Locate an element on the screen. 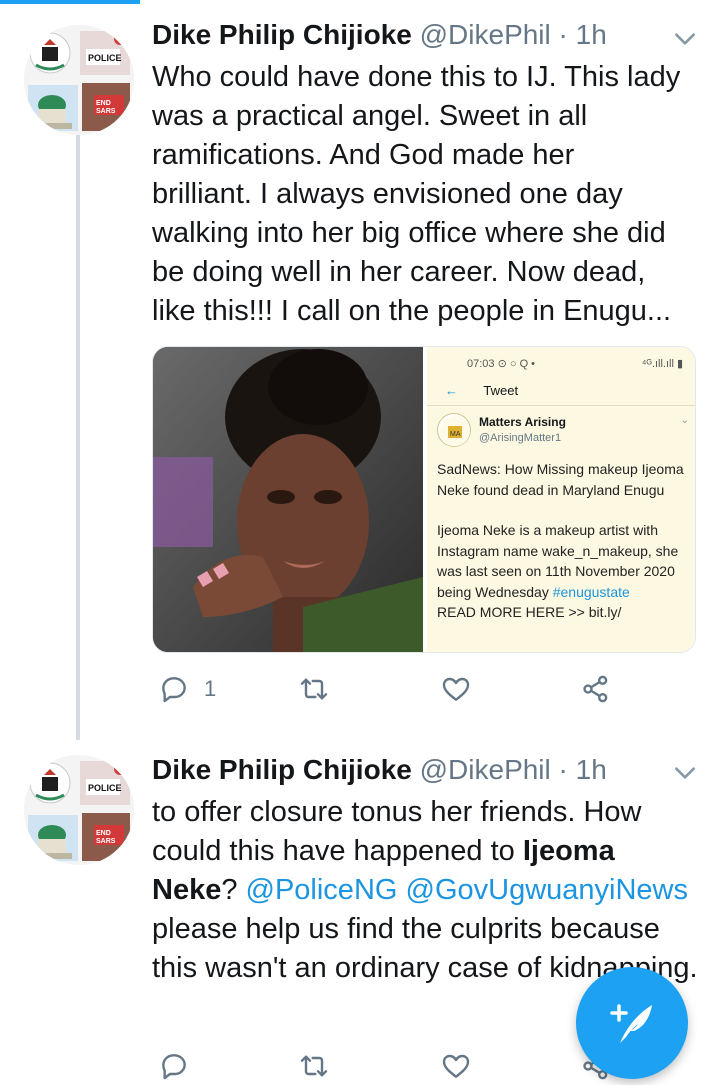 Image resolution: width=720 pixels, height=1085 pixels. screenshot-nav: ← Tweet is located at coordinates (481, 390).